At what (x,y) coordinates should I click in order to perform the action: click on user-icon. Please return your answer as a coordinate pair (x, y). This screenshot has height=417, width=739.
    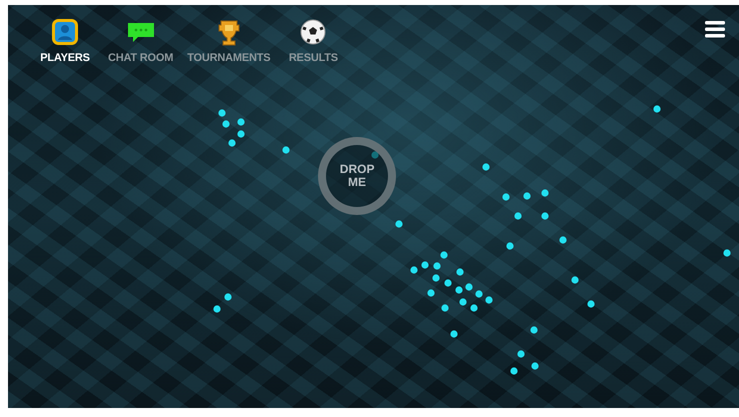
    Looking at the image, I should click on (65, 32).